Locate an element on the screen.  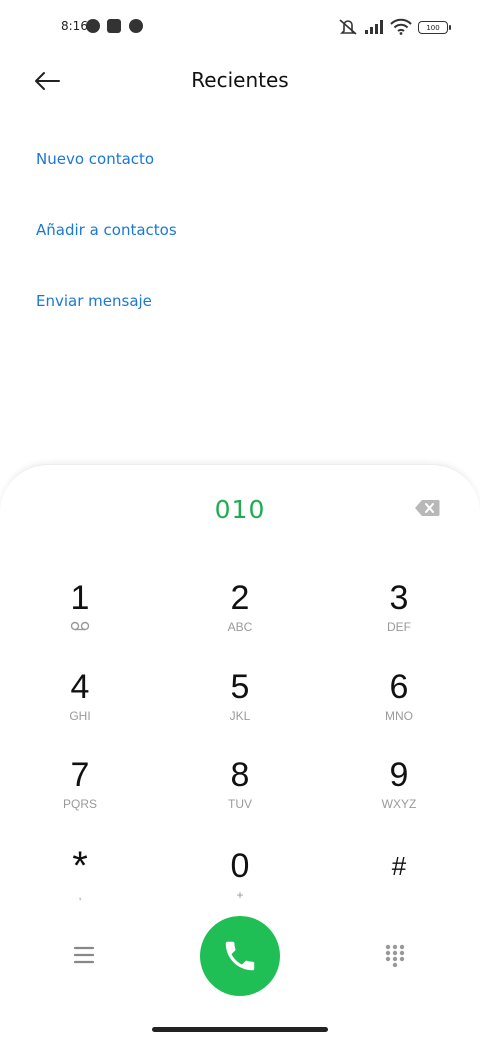
call-button is located at coordinates (240, 956).